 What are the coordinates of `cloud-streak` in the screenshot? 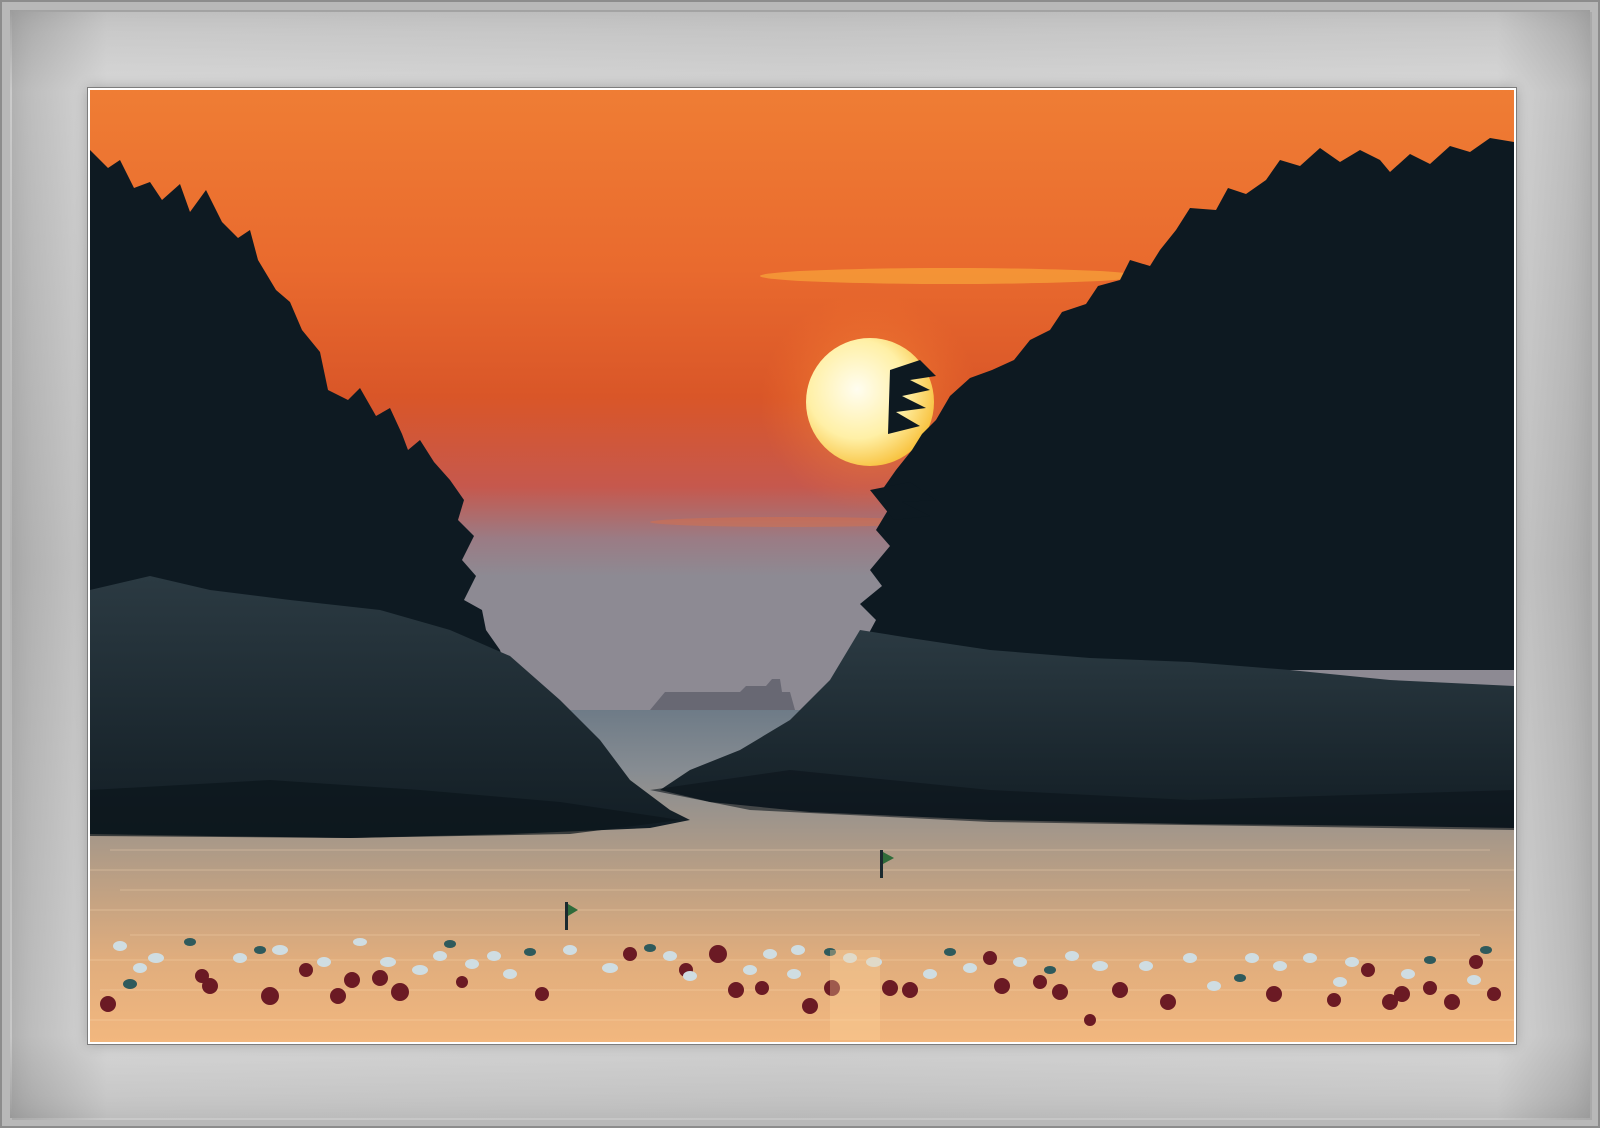 It's located at (950, 276).